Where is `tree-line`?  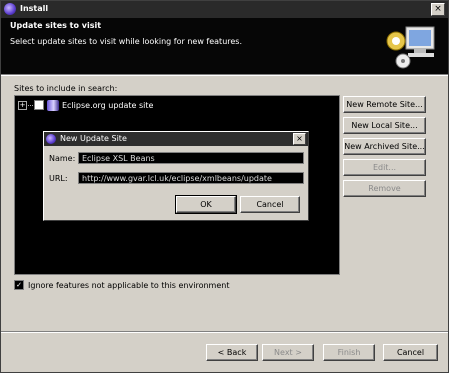
tree-line is located at coordinates (30, 105).